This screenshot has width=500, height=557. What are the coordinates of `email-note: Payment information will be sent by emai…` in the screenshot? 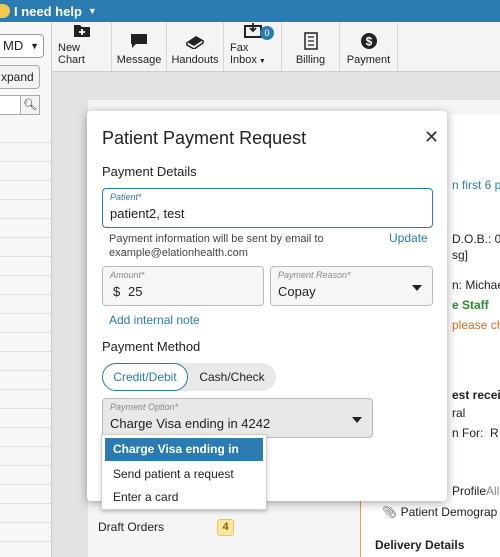 It's located at (216, 246).